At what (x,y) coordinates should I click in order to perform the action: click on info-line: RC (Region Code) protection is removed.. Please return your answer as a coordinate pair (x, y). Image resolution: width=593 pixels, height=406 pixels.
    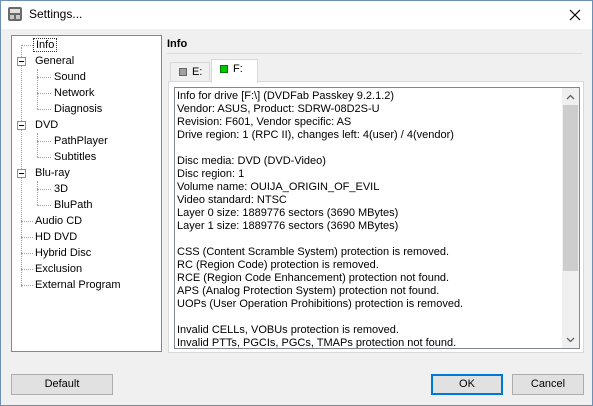
    Looking at the image, I should click on (278, 265).